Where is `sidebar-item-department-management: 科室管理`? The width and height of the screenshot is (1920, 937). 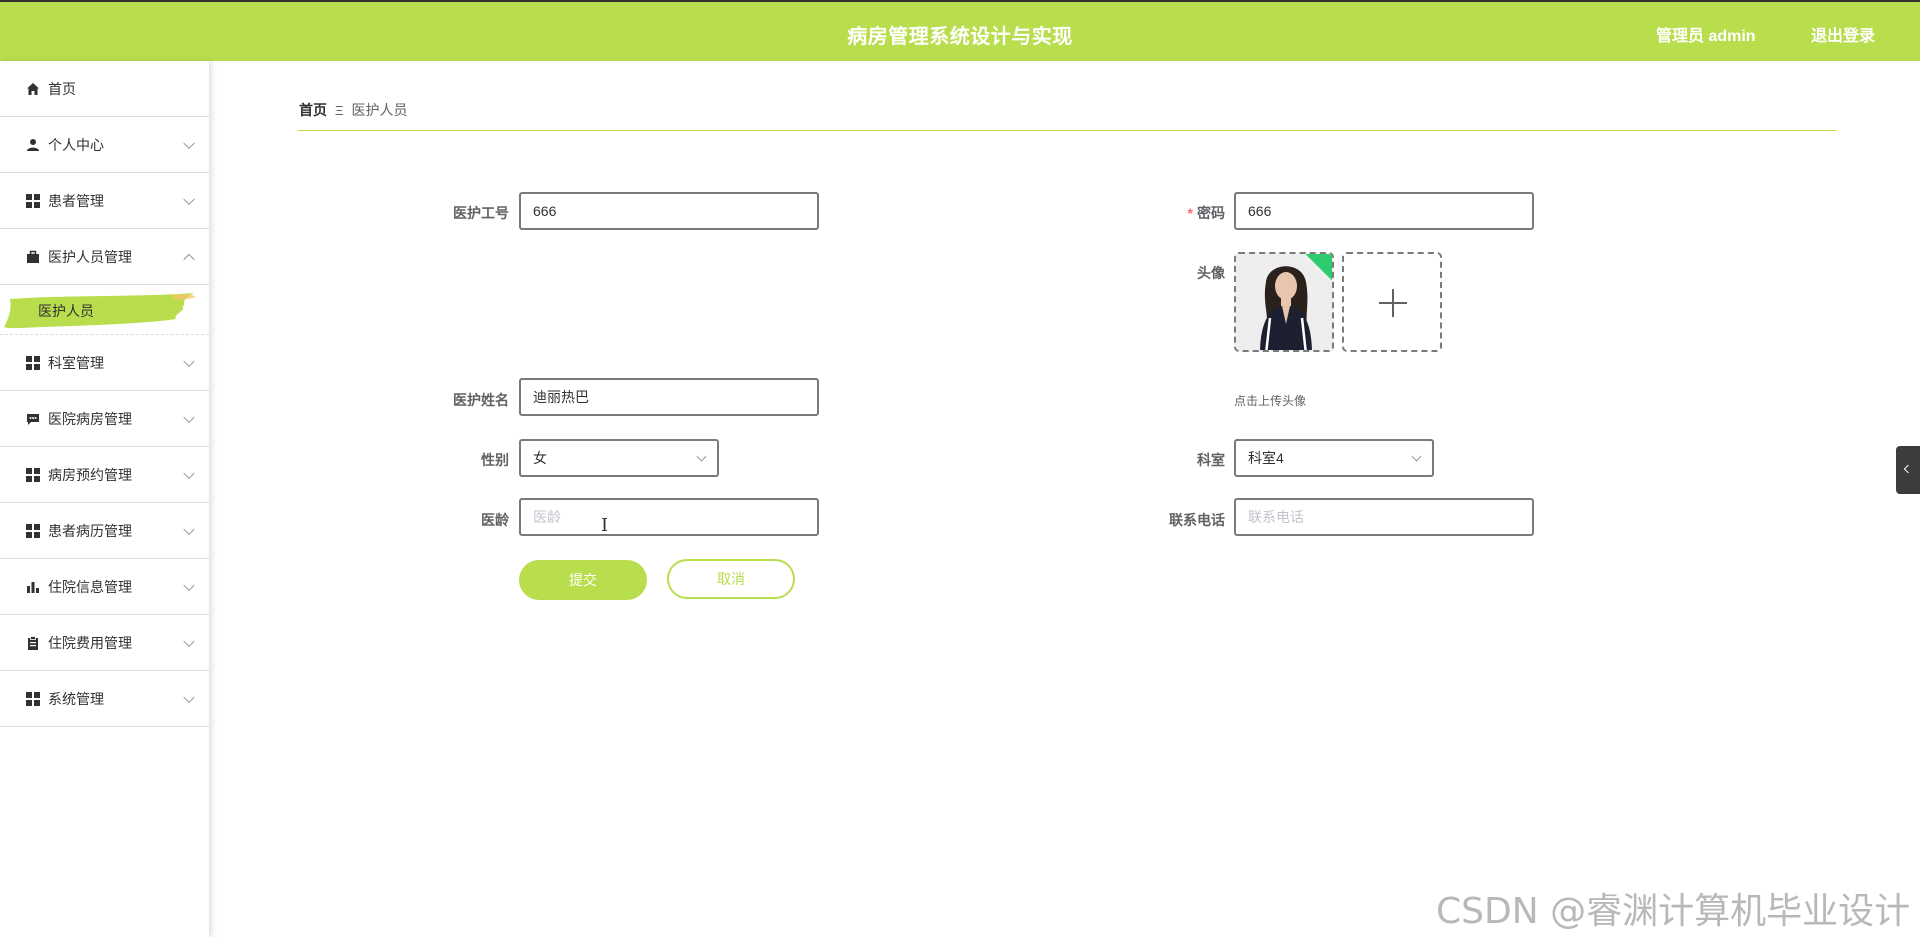
sidebar-item-department-management: 科室管理 is located at coordinates (104, 363).